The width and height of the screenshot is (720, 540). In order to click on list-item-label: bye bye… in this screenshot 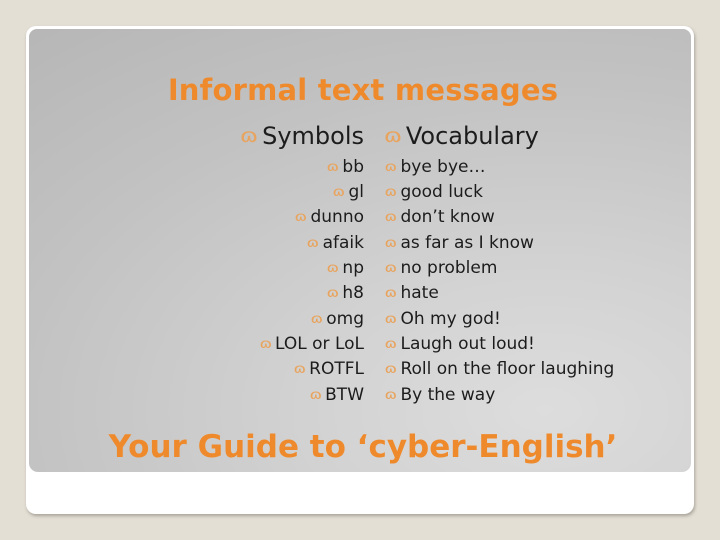, I will do `click(443, 166)`.